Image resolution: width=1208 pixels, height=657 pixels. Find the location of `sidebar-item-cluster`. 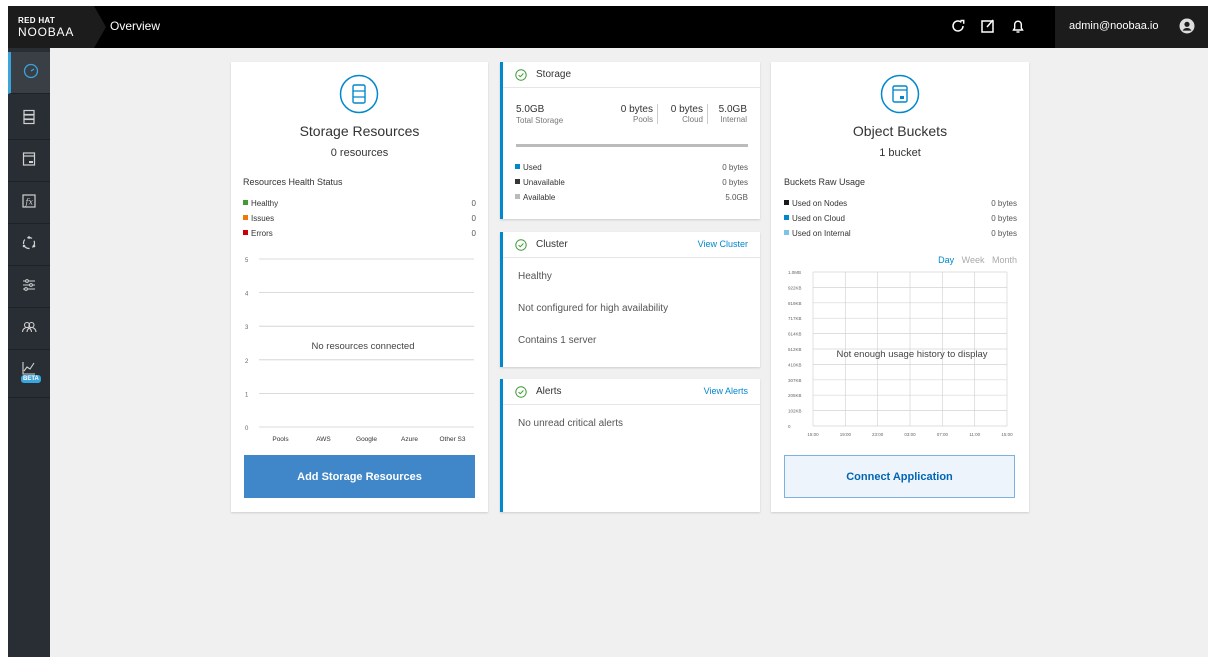

sidebar-item-cluster is located at coordinates (29, 245).